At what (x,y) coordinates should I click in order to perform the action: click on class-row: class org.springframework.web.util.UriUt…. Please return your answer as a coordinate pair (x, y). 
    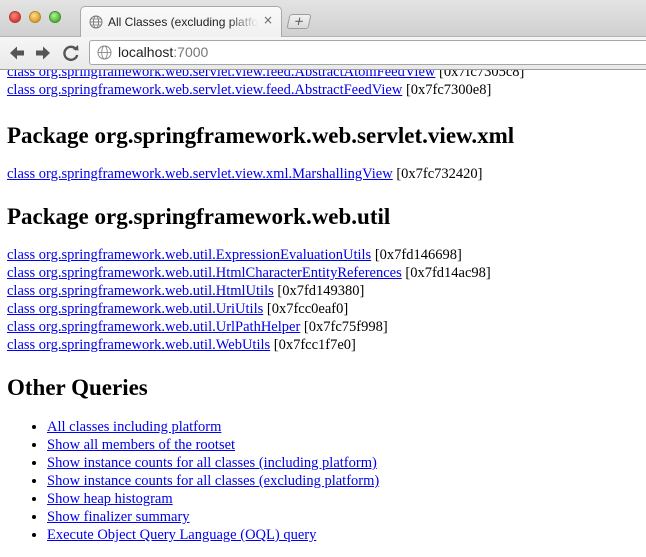
    Looking at the image, I should click on (326, 309).